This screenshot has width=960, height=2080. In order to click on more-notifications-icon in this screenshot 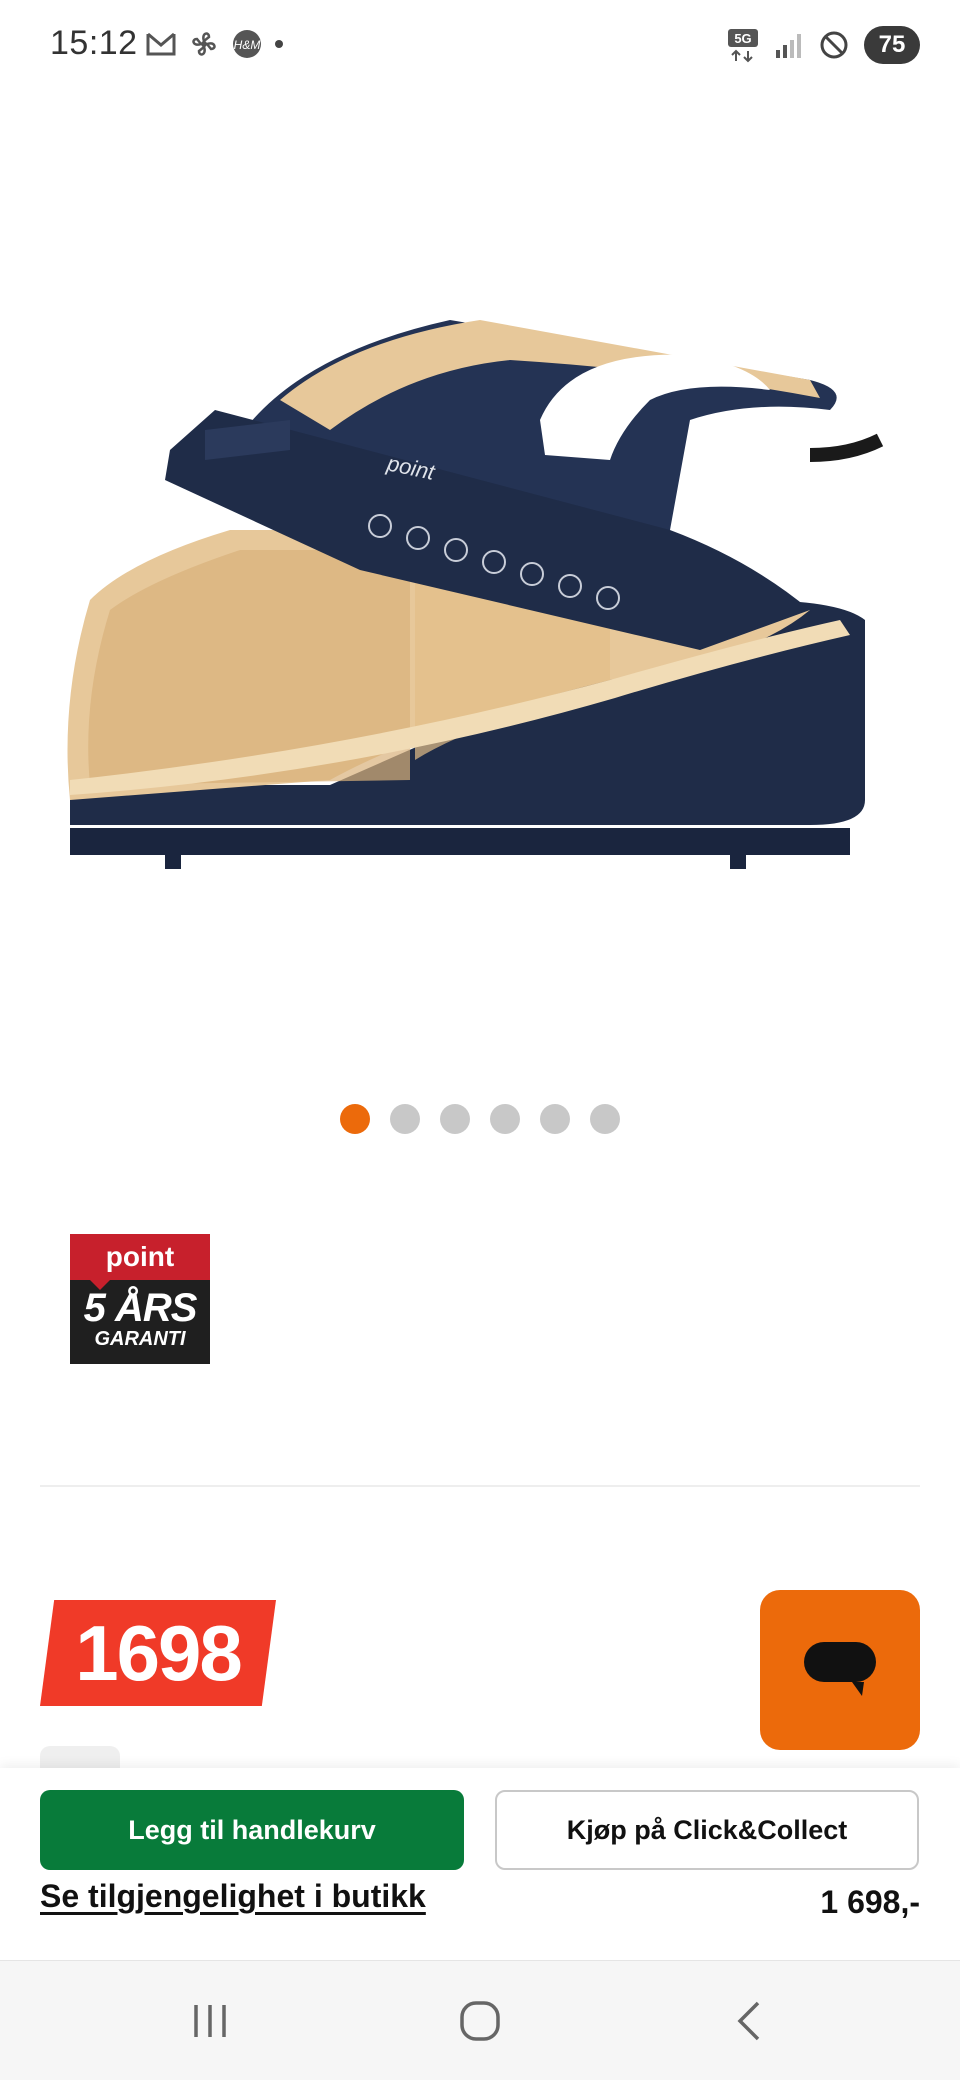, I will do `click(279, 44)`.